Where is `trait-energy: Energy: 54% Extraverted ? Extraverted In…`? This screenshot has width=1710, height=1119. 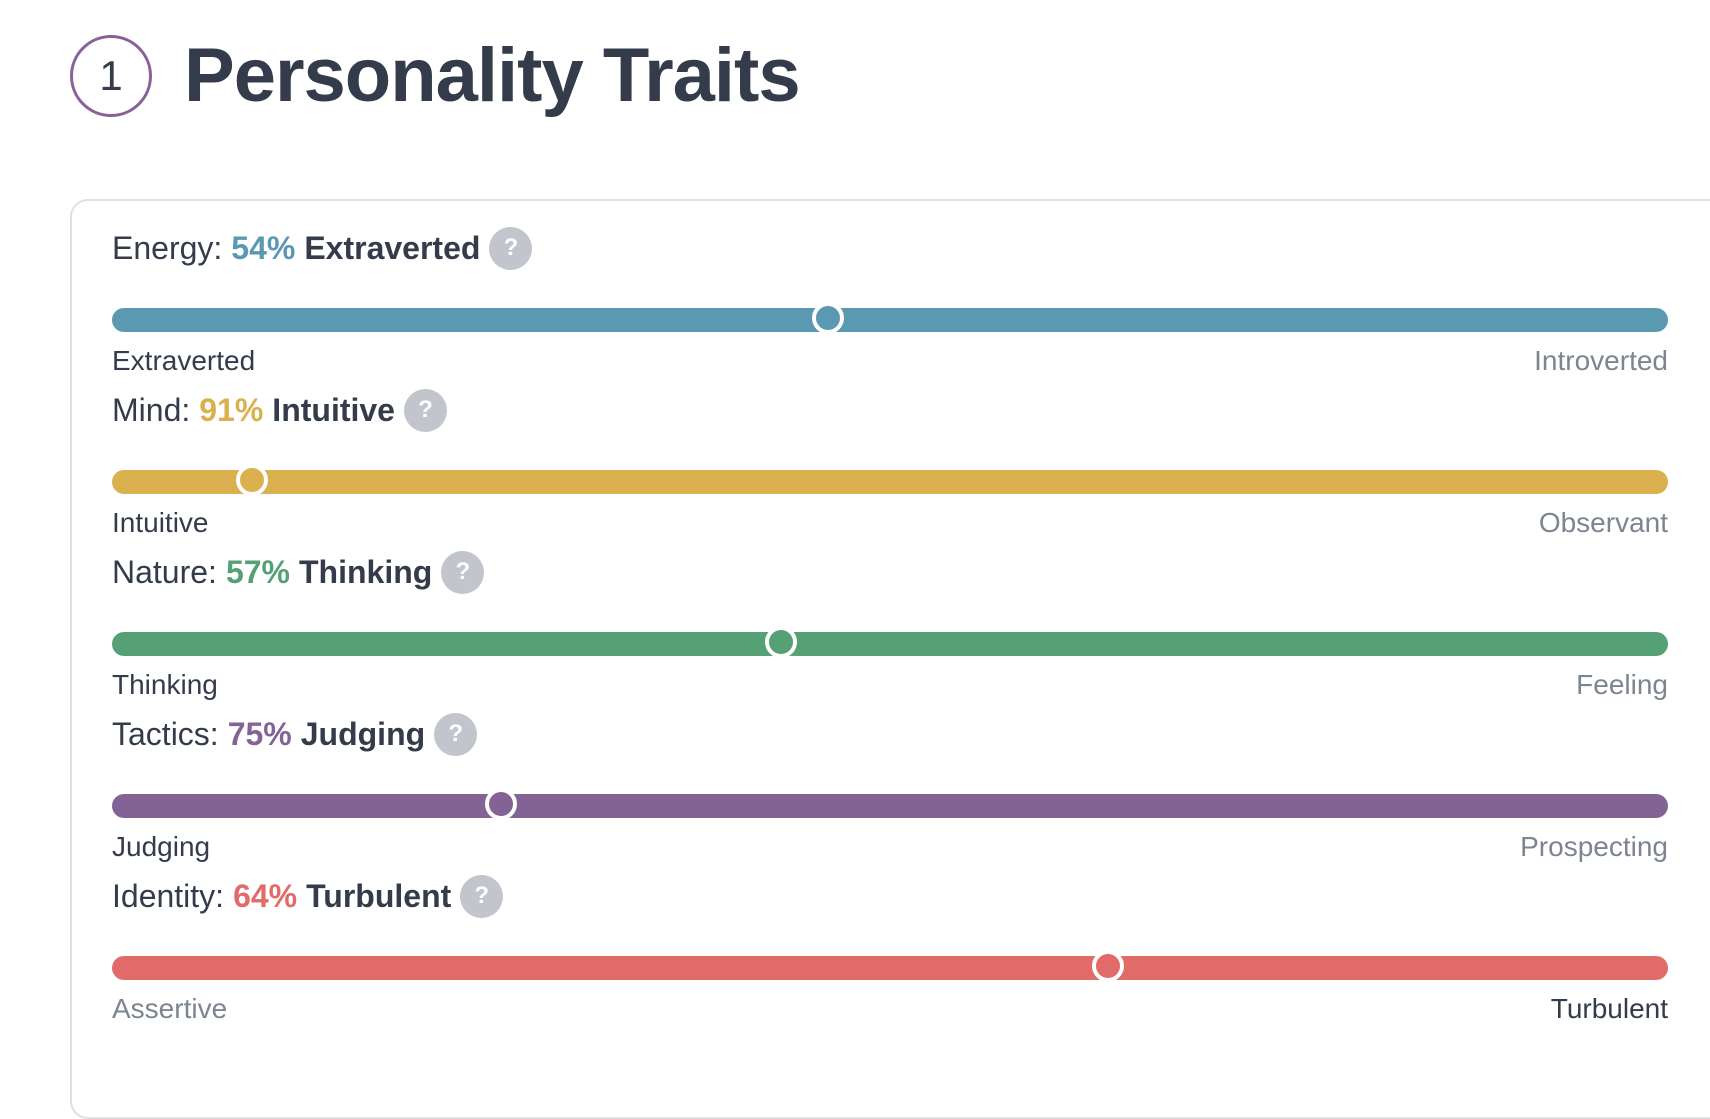 trait-energy: Energy: 54% Extraverted ? Extraverted In… is located at coordinates (890, 300).